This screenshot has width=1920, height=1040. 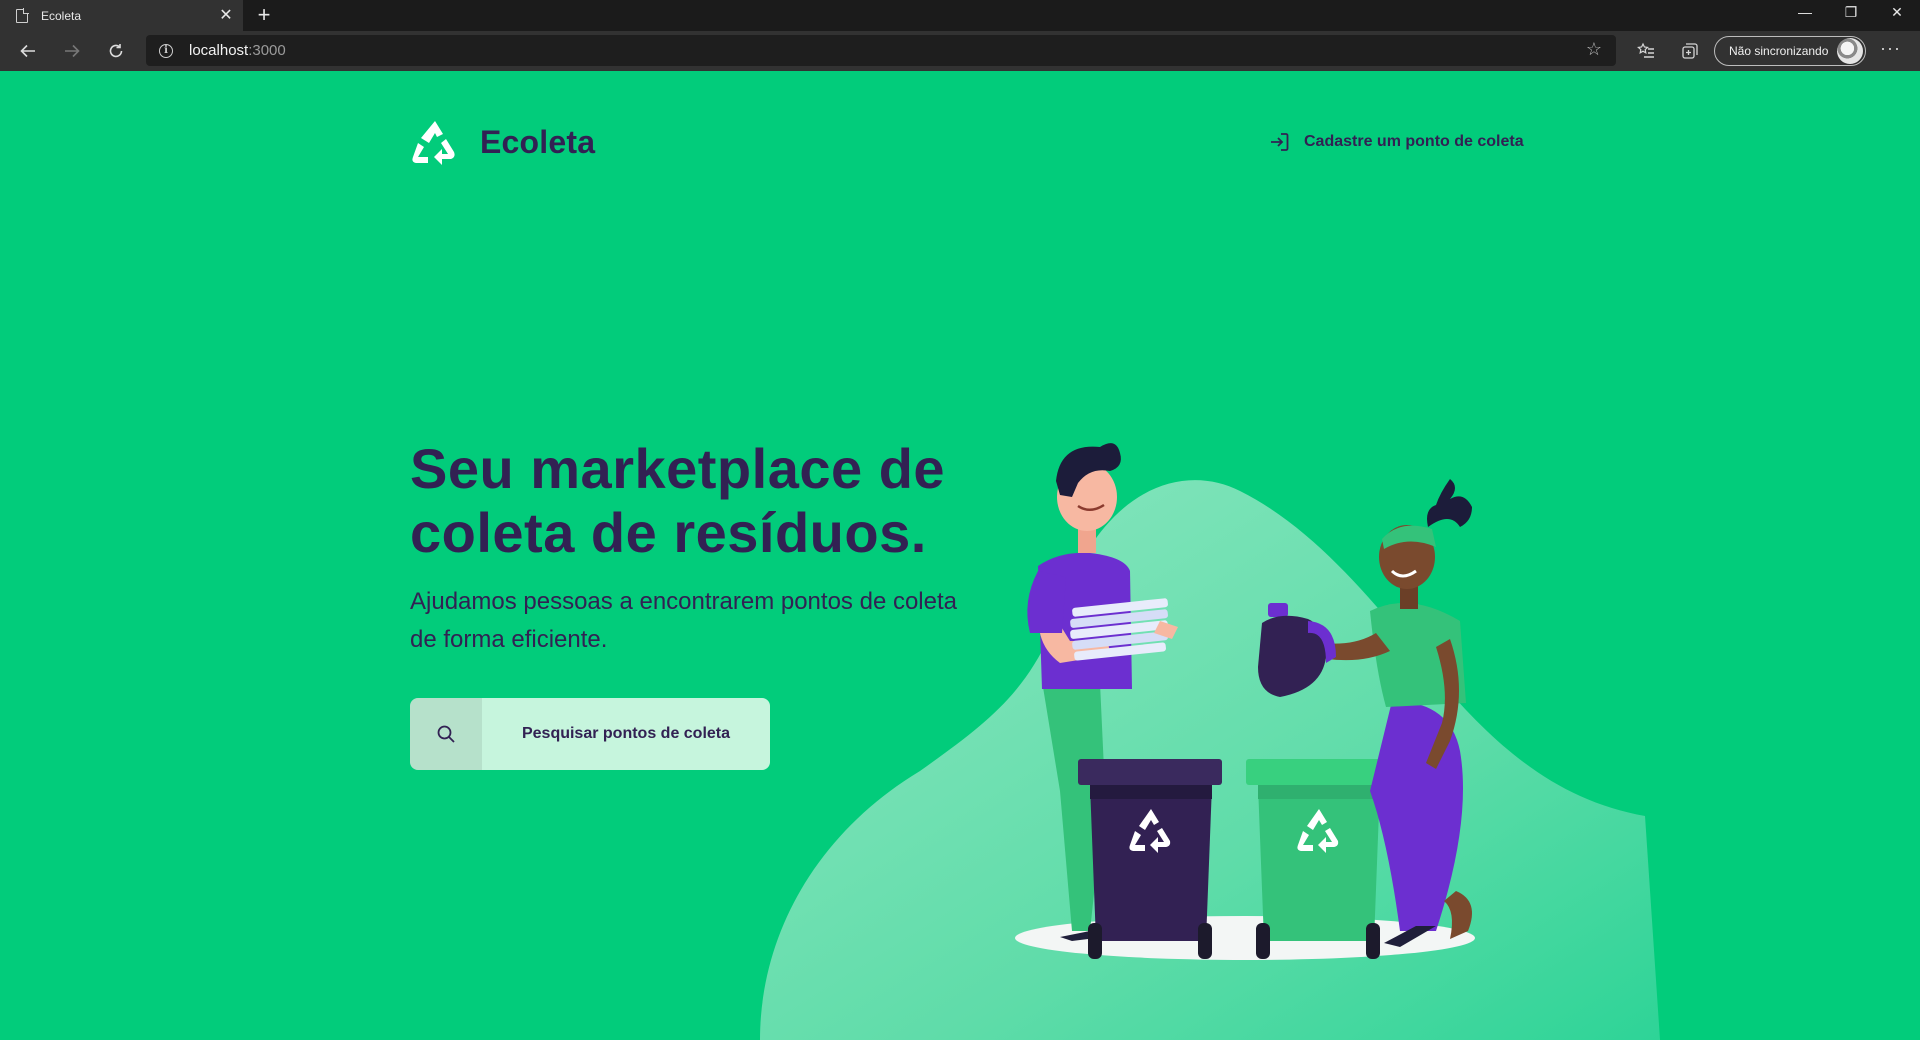 What do you see at coordinates (626, 733) in the screenshot?
I see `search-button-label: Pesquisar pontos de coleta` at bounding box center [626, 733].